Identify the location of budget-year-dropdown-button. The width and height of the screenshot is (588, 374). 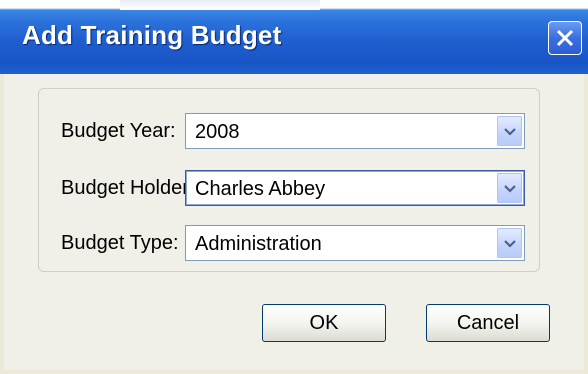
(509, 131).